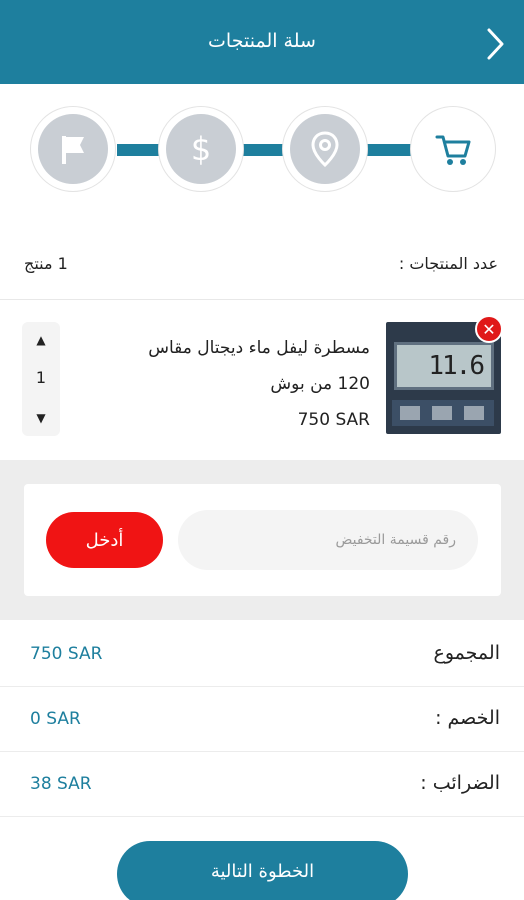  I want to click on back-button, so click(495, 44).